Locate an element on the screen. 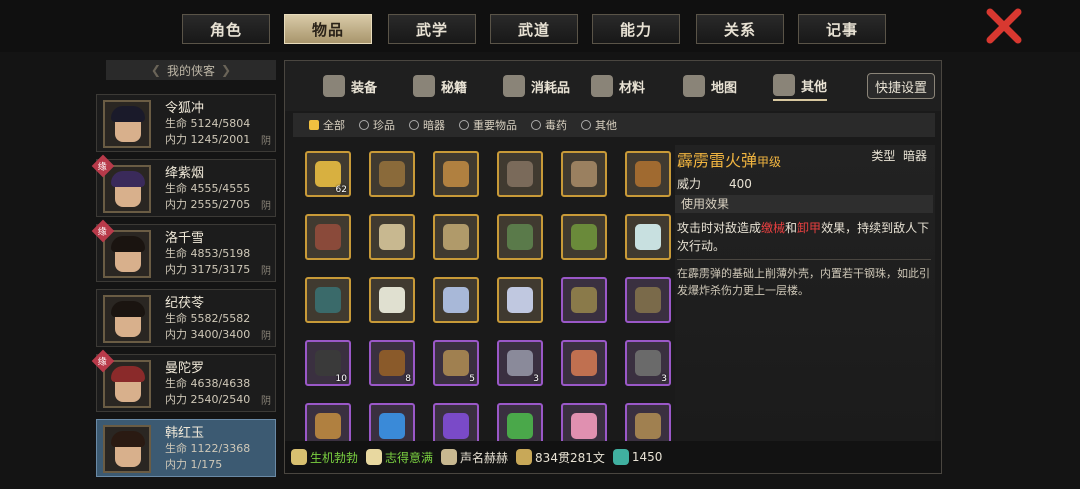  hero-name: 绛紫烟 is located at coordinates (185, 173).